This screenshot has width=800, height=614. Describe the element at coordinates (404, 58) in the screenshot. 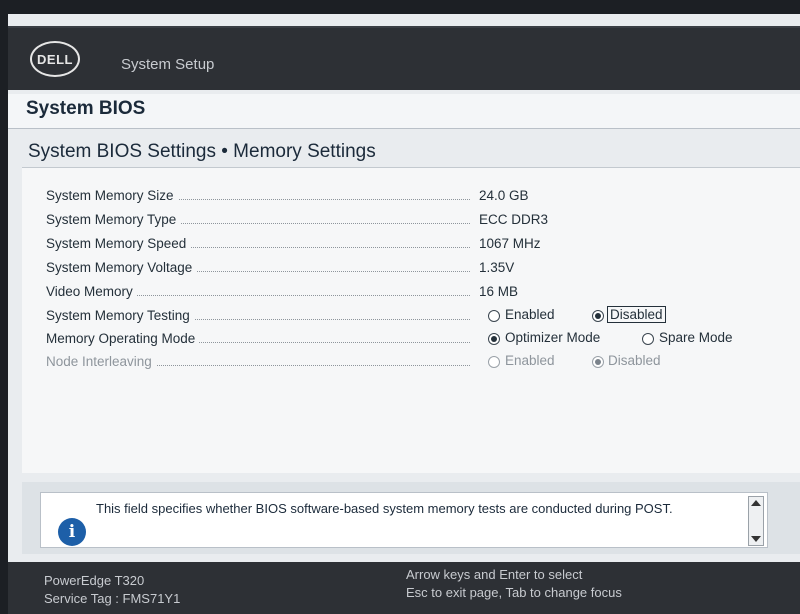

I see `header-bar: DELL System Setup` at that location.